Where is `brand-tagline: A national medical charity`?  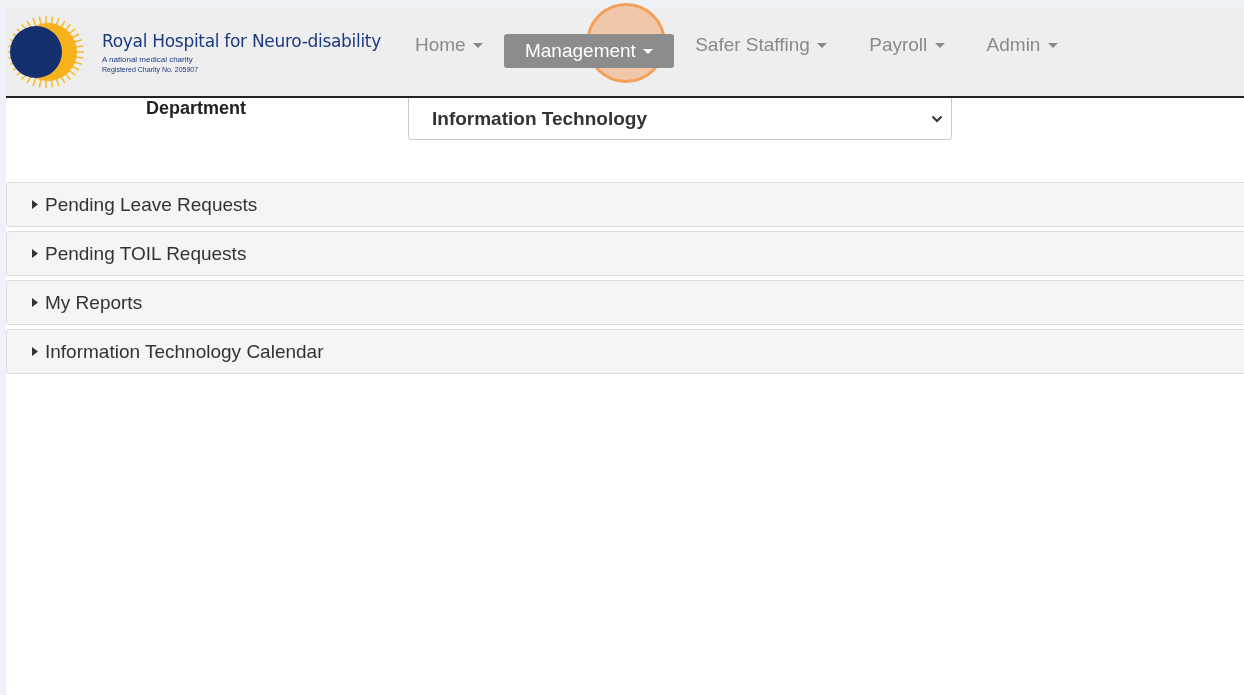
brand-tagline: A national medical charity is located at coordinates (148, 59).